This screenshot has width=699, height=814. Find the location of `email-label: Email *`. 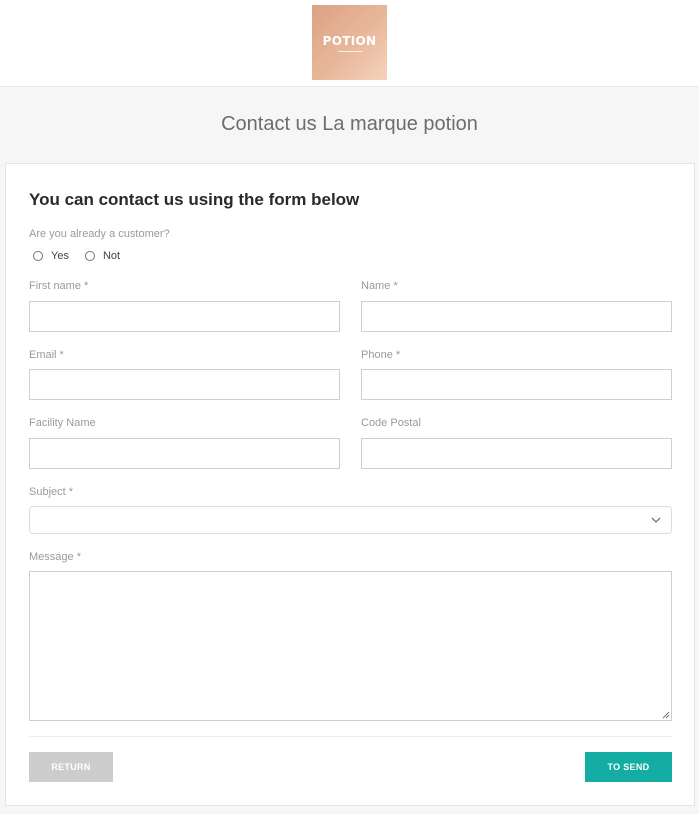

email-label: Email * is located at coordinates (46, 355).